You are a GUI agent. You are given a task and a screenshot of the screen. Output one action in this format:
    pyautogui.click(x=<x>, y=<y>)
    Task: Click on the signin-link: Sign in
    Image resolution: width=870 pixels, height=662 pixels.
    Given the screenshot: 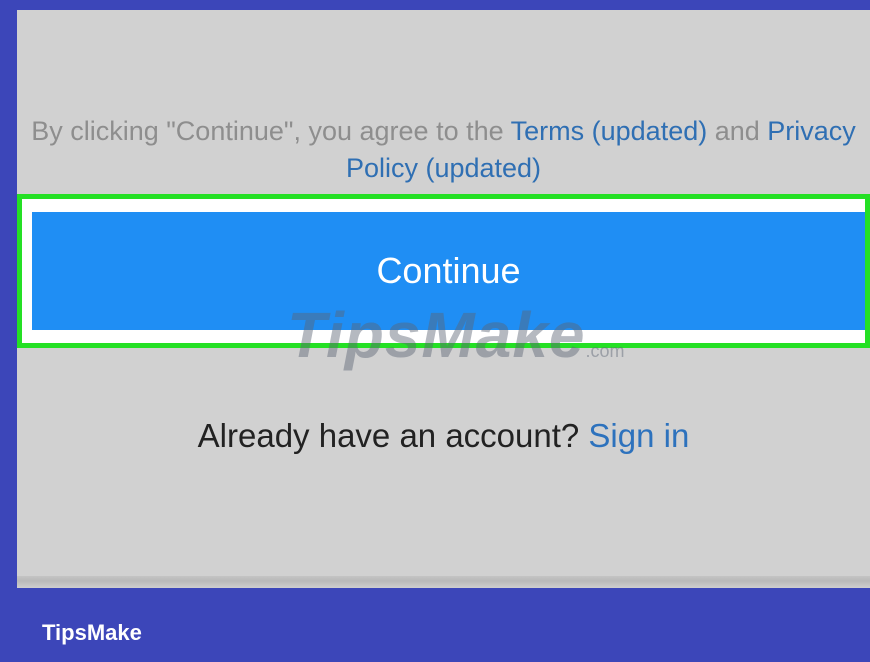 What is the action you would take?
    pyautogui.click(x=638, y=435)
    